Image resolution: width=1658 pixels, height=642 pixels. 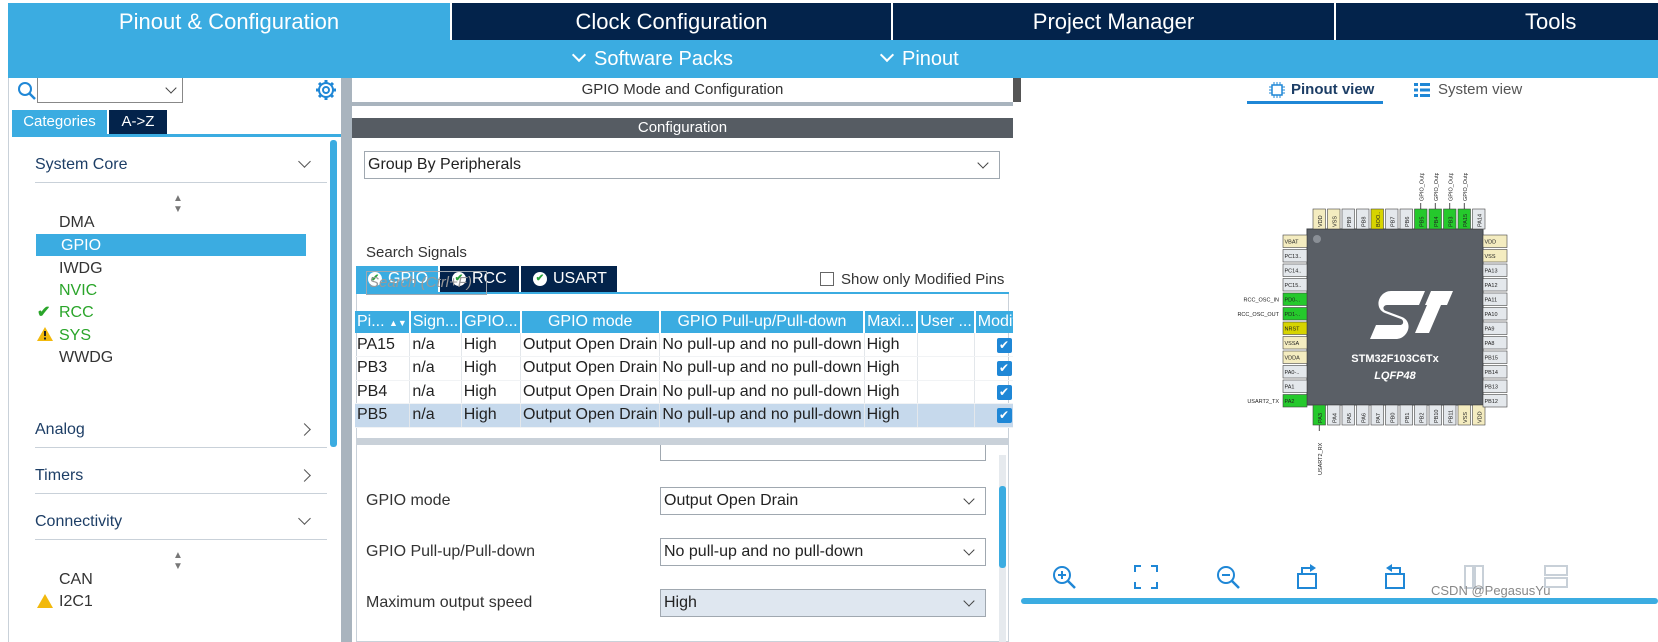 I want to click on group-by-select: Group By Peripherals, so click(x=682, y=165).